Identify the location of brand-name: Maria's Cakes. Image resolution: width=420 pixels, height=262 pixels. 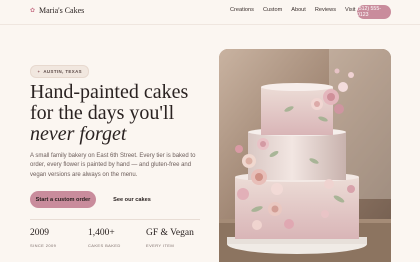
(62, 10).